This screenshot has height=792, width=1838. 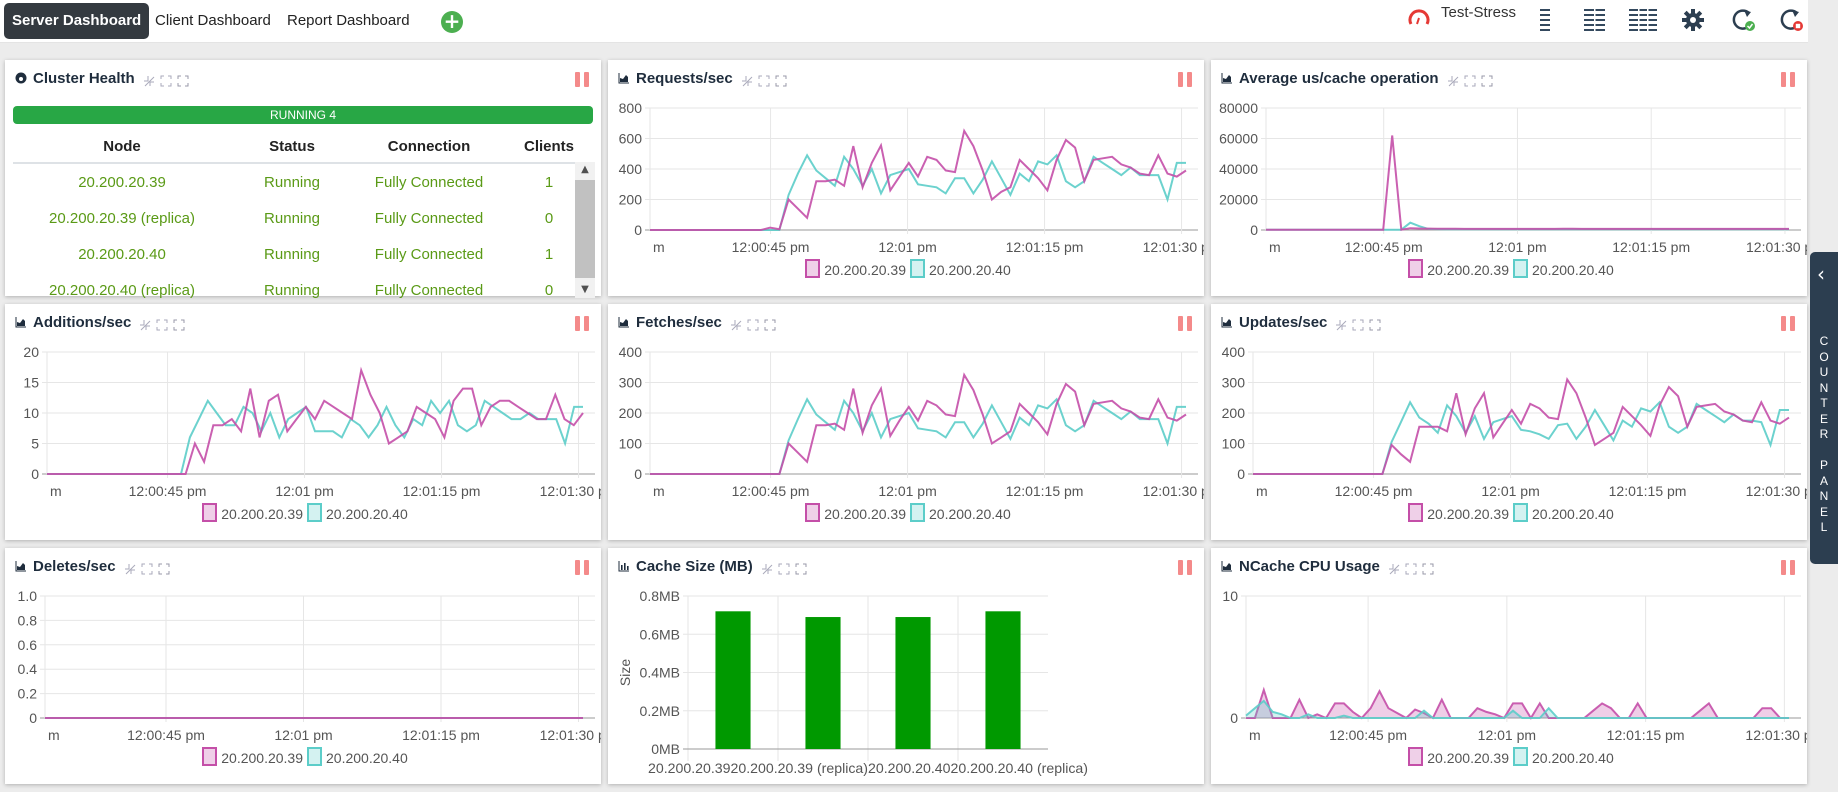 I want to click on tab-client-dashboard: Client Dashboard, so click(x=213, y=21).